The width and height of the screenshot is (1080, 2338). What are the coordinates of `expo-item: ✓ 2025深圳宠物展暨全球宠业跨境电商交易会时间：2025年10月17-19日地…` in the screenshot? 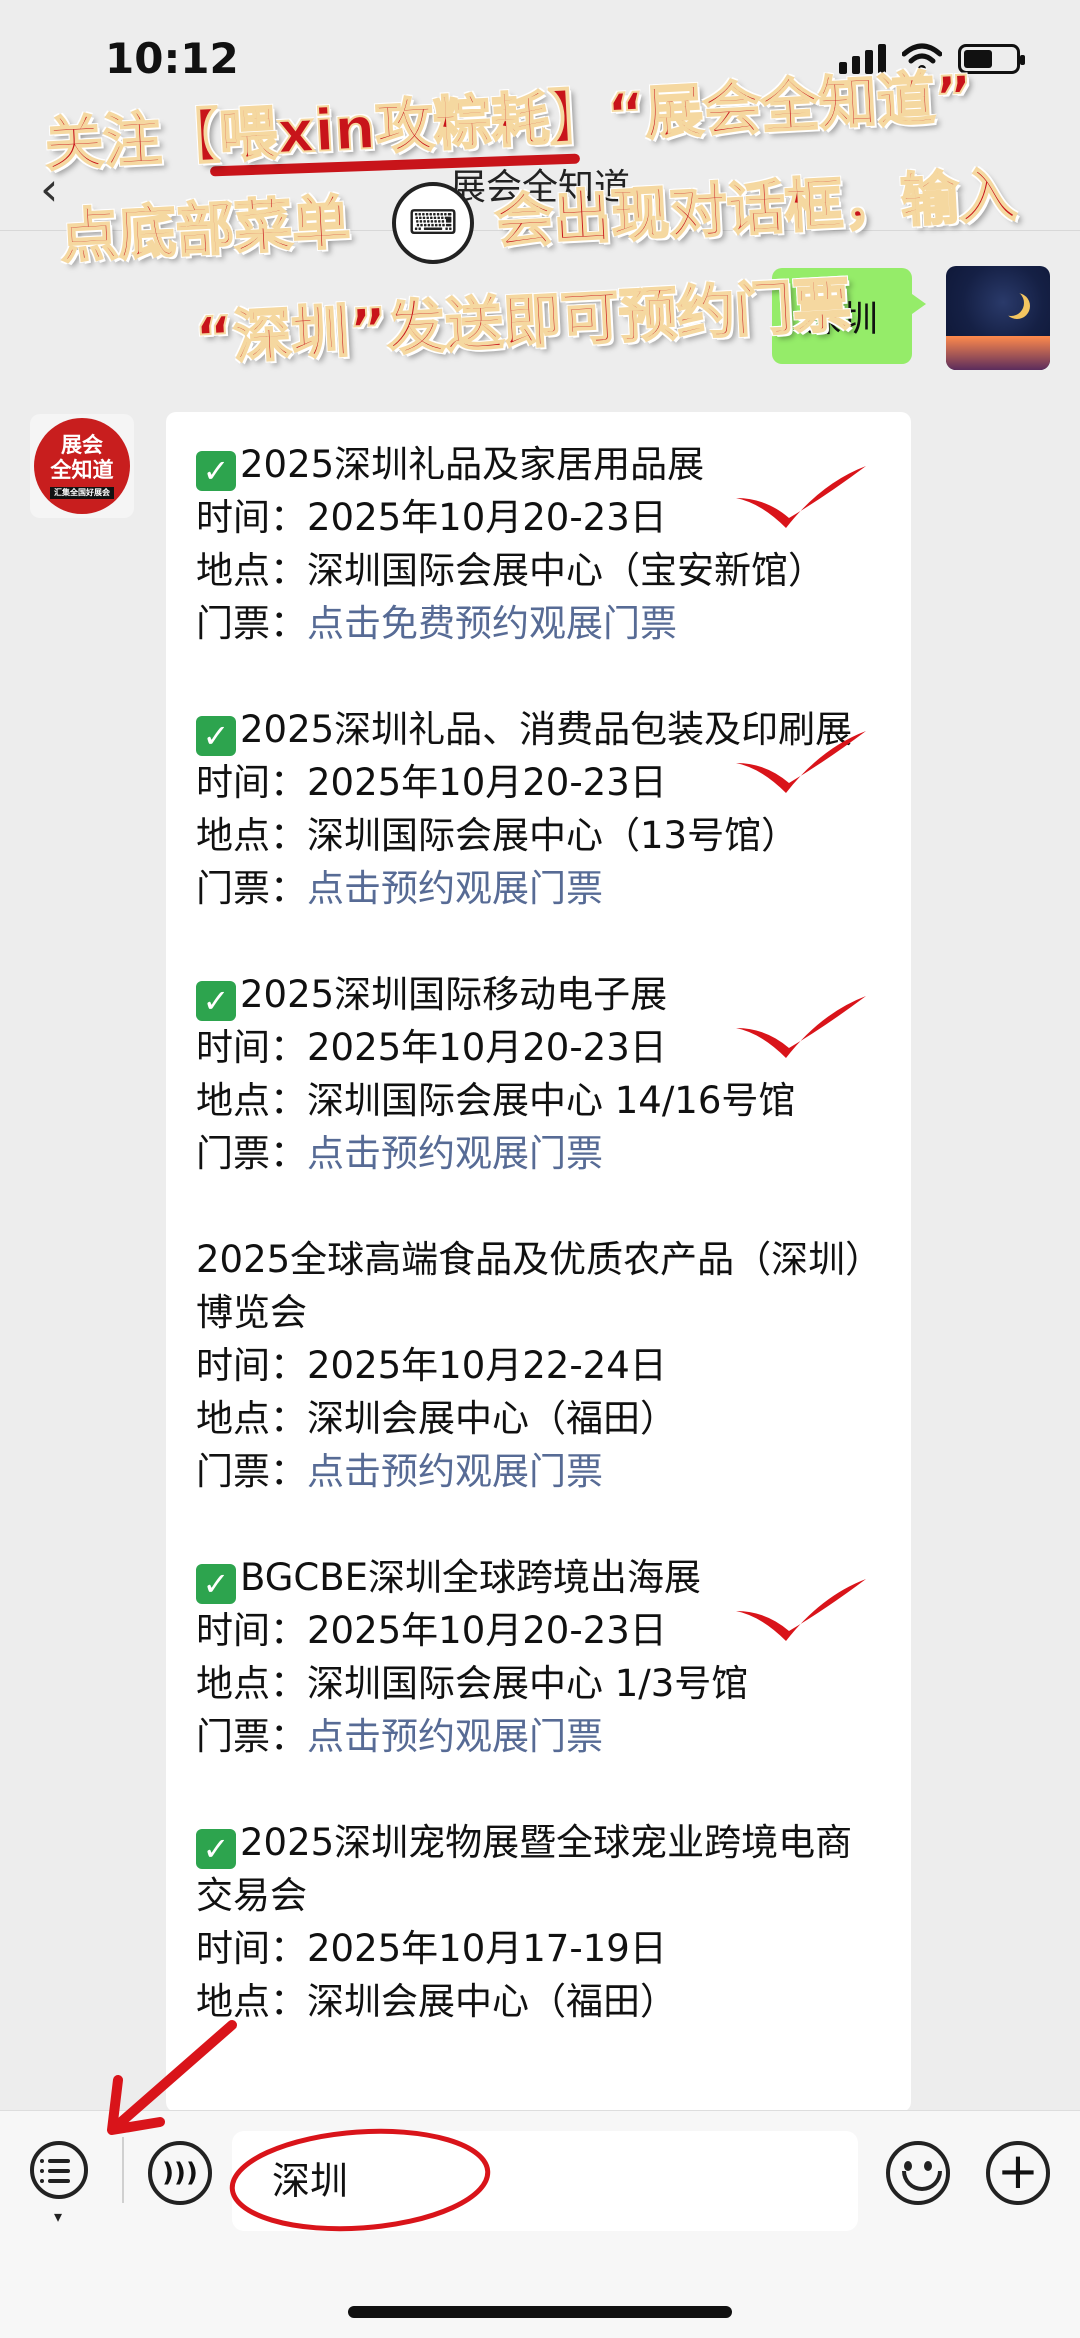 It's located at (538, 1922).